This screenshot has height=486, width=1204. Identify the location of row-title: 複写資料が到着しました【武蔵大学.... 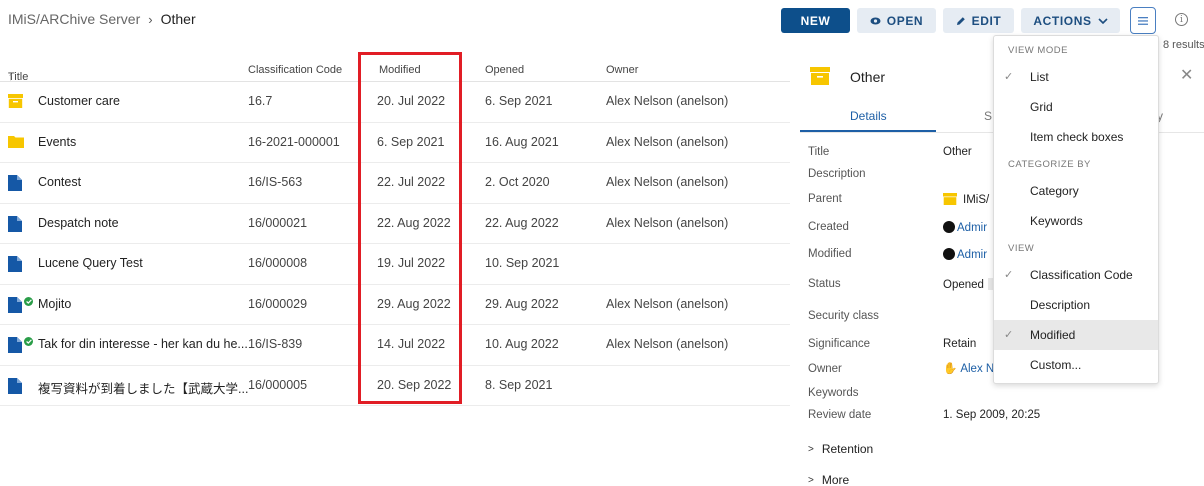
(143, 387).